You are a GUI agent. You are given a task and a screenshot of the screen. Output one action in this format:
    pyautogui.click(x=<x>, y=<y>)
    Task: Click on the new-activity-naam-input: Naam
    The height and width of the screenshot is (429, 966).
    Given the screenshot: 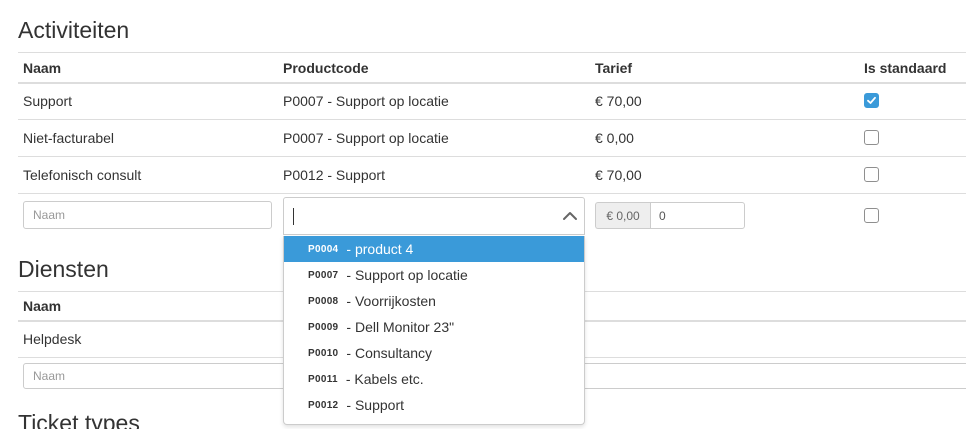 What is the action you would take?
    pyautogui.click(x=147, y=215)
    